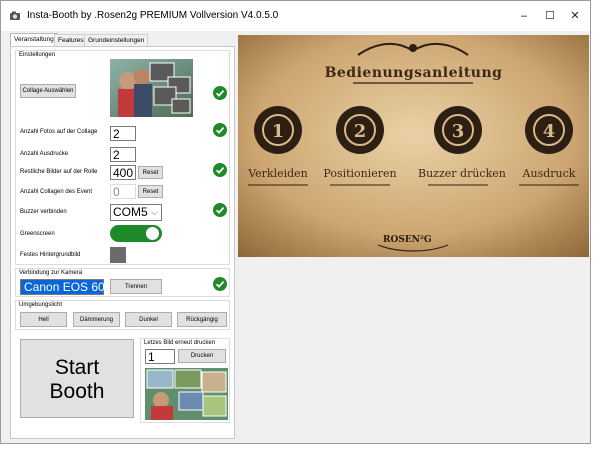 The image size is (600, 452). What do you see at coordinates (360, 131) in the screenshot?
I see `step-2-number: 2` at bounding box center [360, 131].